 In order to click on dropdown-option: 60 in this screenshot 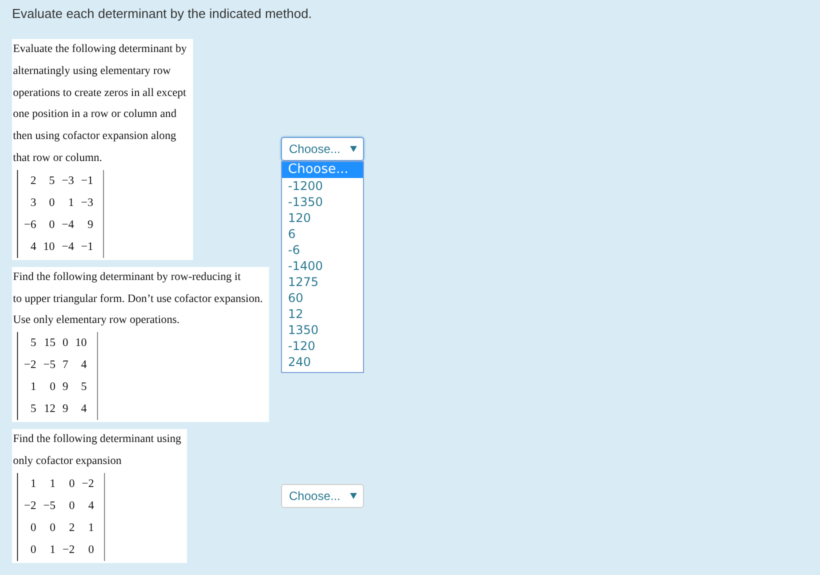, I will do `click(322, 298)`.